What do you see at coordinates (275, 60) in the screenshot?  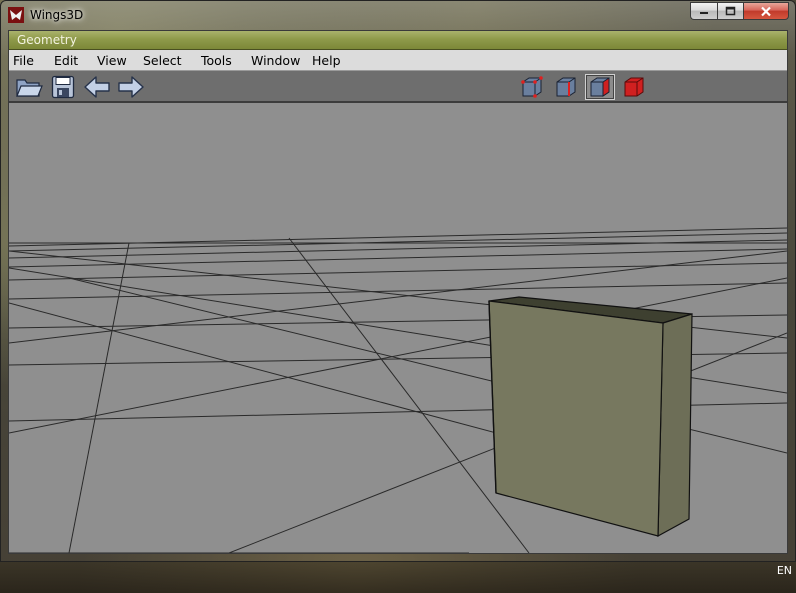 I see `menu-window: Window` at bounding box center [275, 60].